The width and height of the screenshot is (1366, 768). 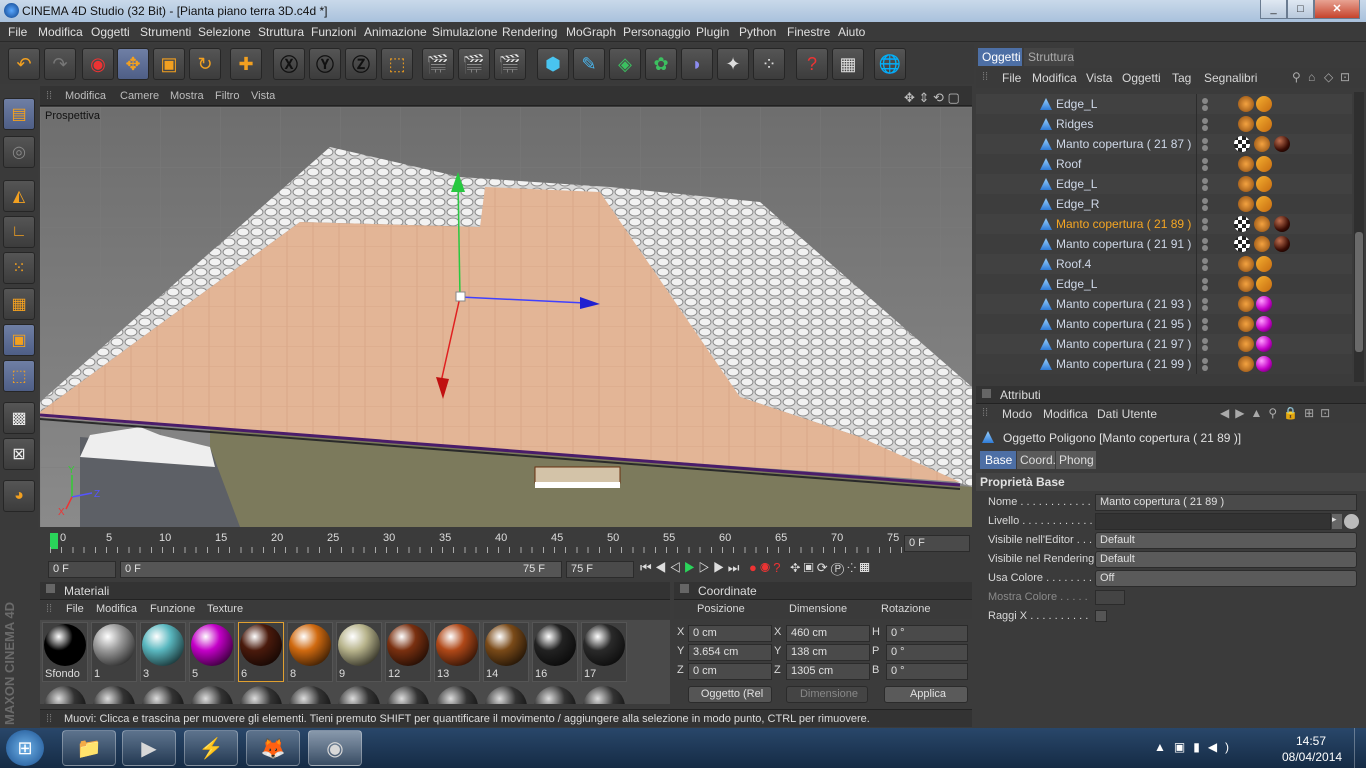 I want to click on model-mode-icon: ◎, so click(x=19, y=152).